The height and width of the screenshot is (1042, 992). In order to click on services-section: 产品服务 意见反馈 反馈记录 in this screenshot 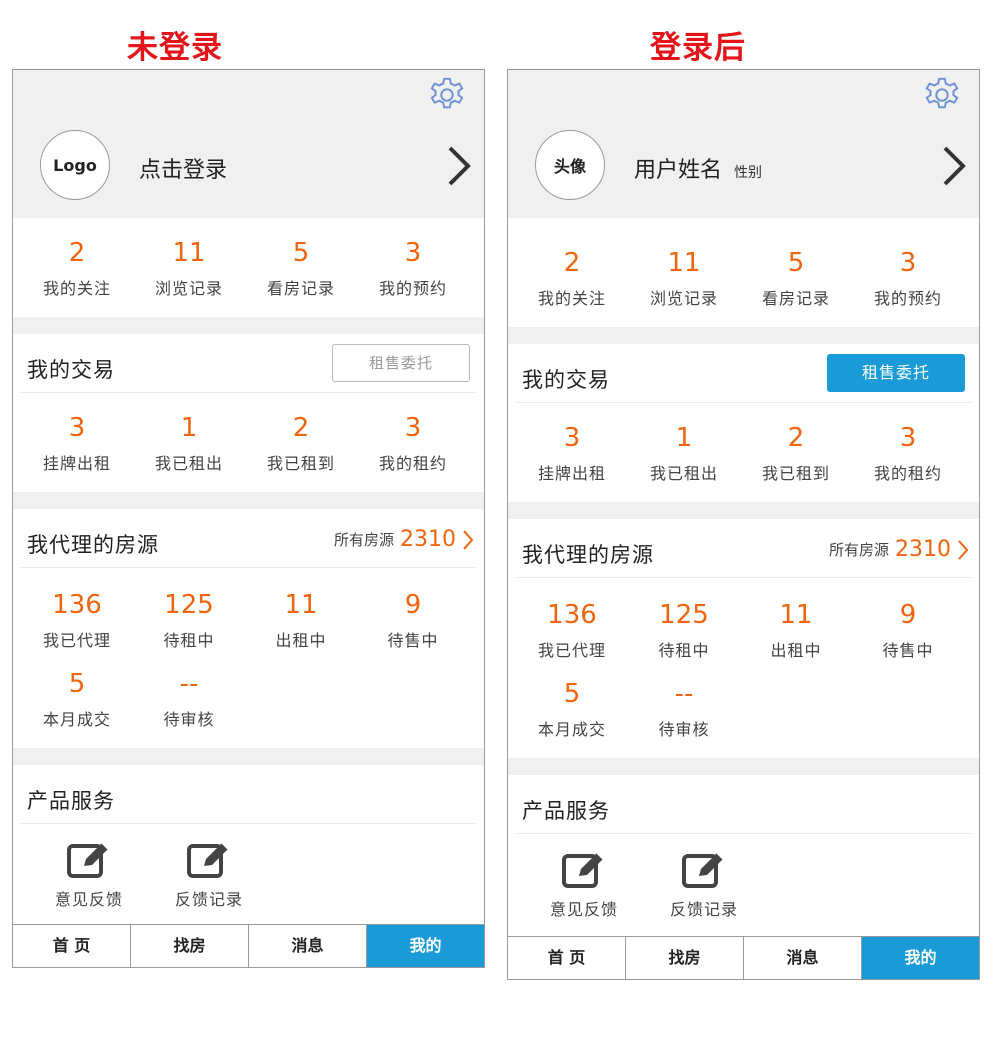, I will do `click(248, 844)`.